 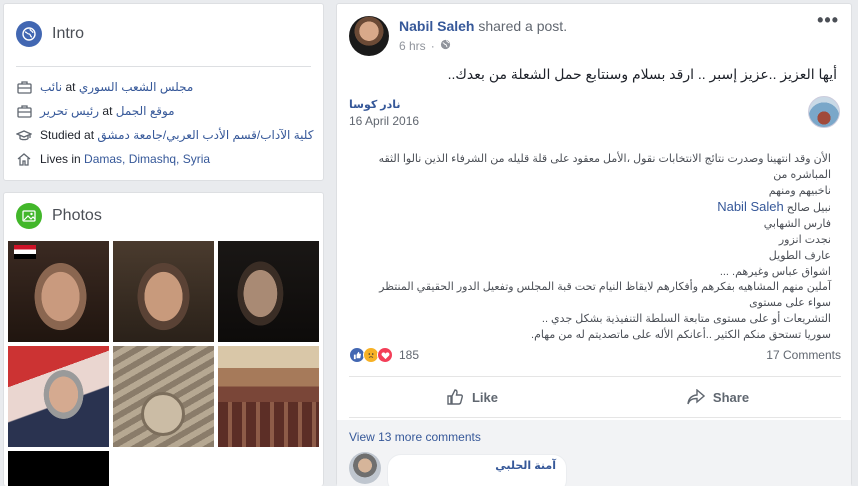 What do you see at coordinates (799, 190) in the screenshot?
I see `shared-post-line: ناخبيهم ومنهم` at bounding box center [799, 190].